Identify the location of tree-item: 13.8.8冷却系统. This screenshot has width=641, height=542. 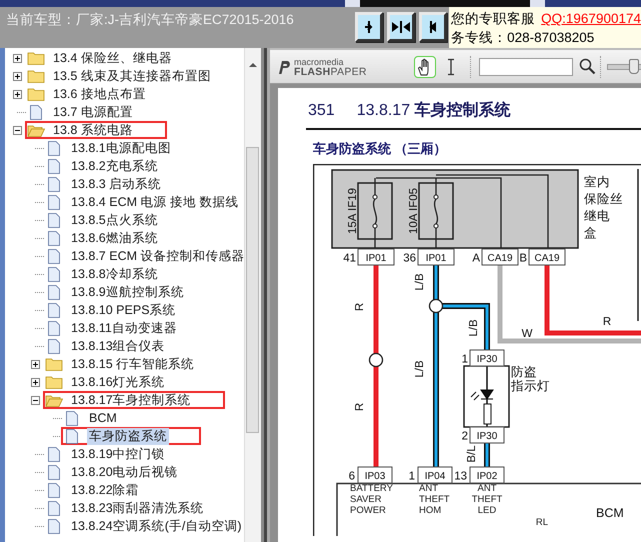
(114, 274).